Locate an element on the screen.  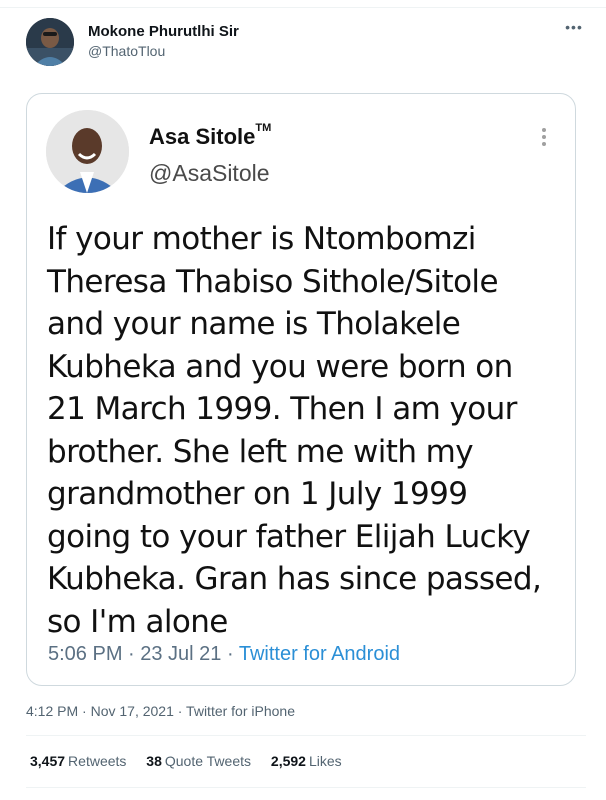
retweets-count: 3,457 is located at coordinates (48, 761).